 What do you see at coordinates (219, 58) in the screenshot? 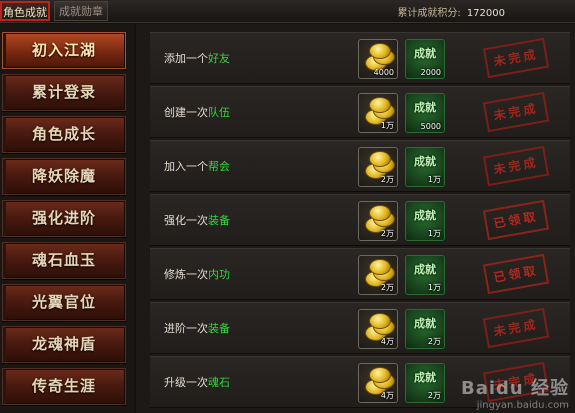
I see `task-keyword: 好友` at bounding box center [219, 58].